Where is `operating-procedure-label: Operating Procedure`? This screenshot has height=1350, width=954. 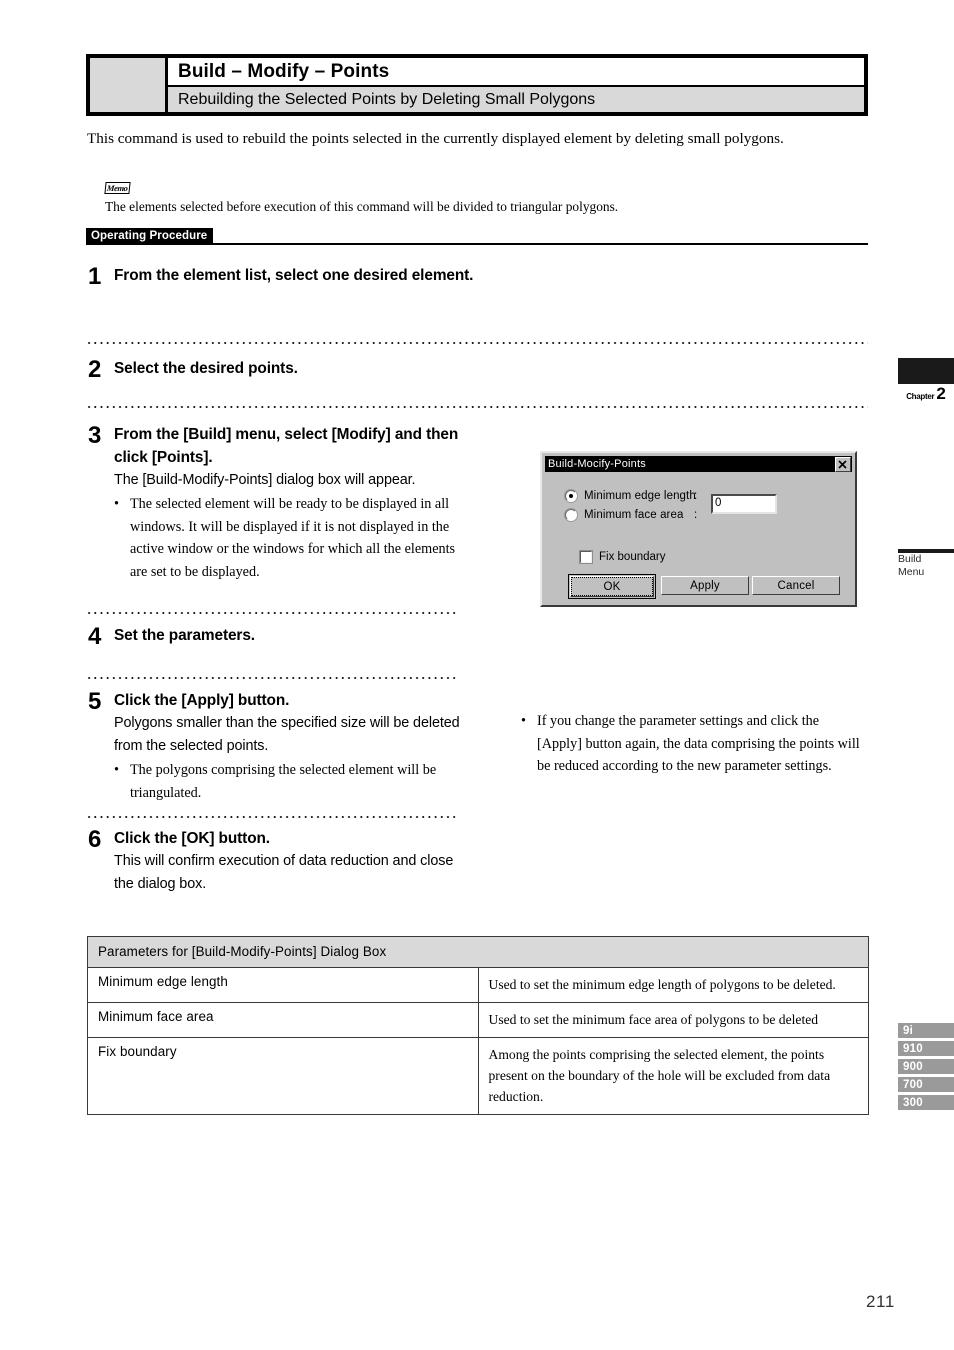
operating-procedure-label: Operating Procedure is located at coordinates (150, 236).